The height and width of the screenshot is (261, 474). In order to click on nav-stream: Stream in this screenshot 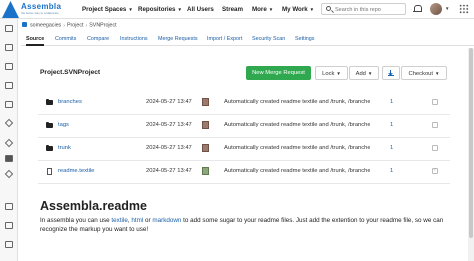, I will do `click(232, 9)`.